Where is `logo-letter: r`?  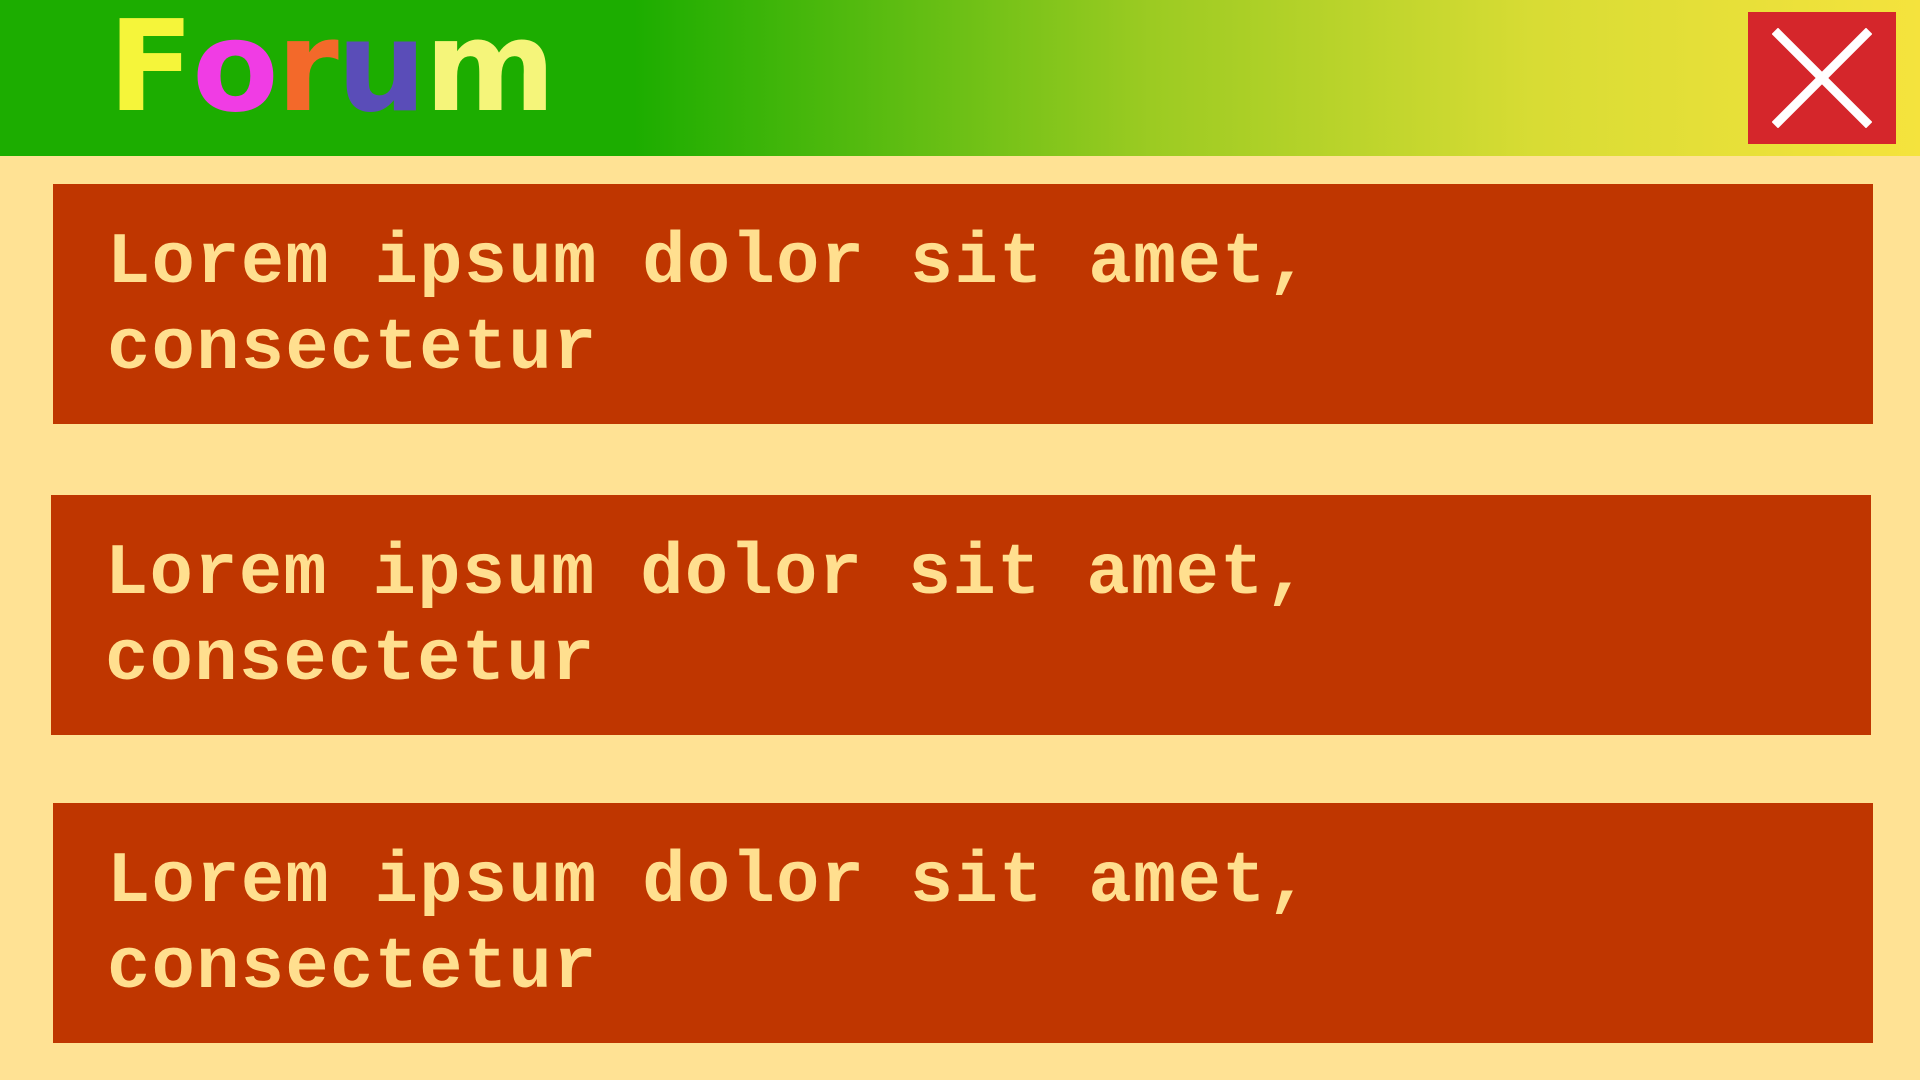 logo-letter: r is located at coordinates (308, 70).